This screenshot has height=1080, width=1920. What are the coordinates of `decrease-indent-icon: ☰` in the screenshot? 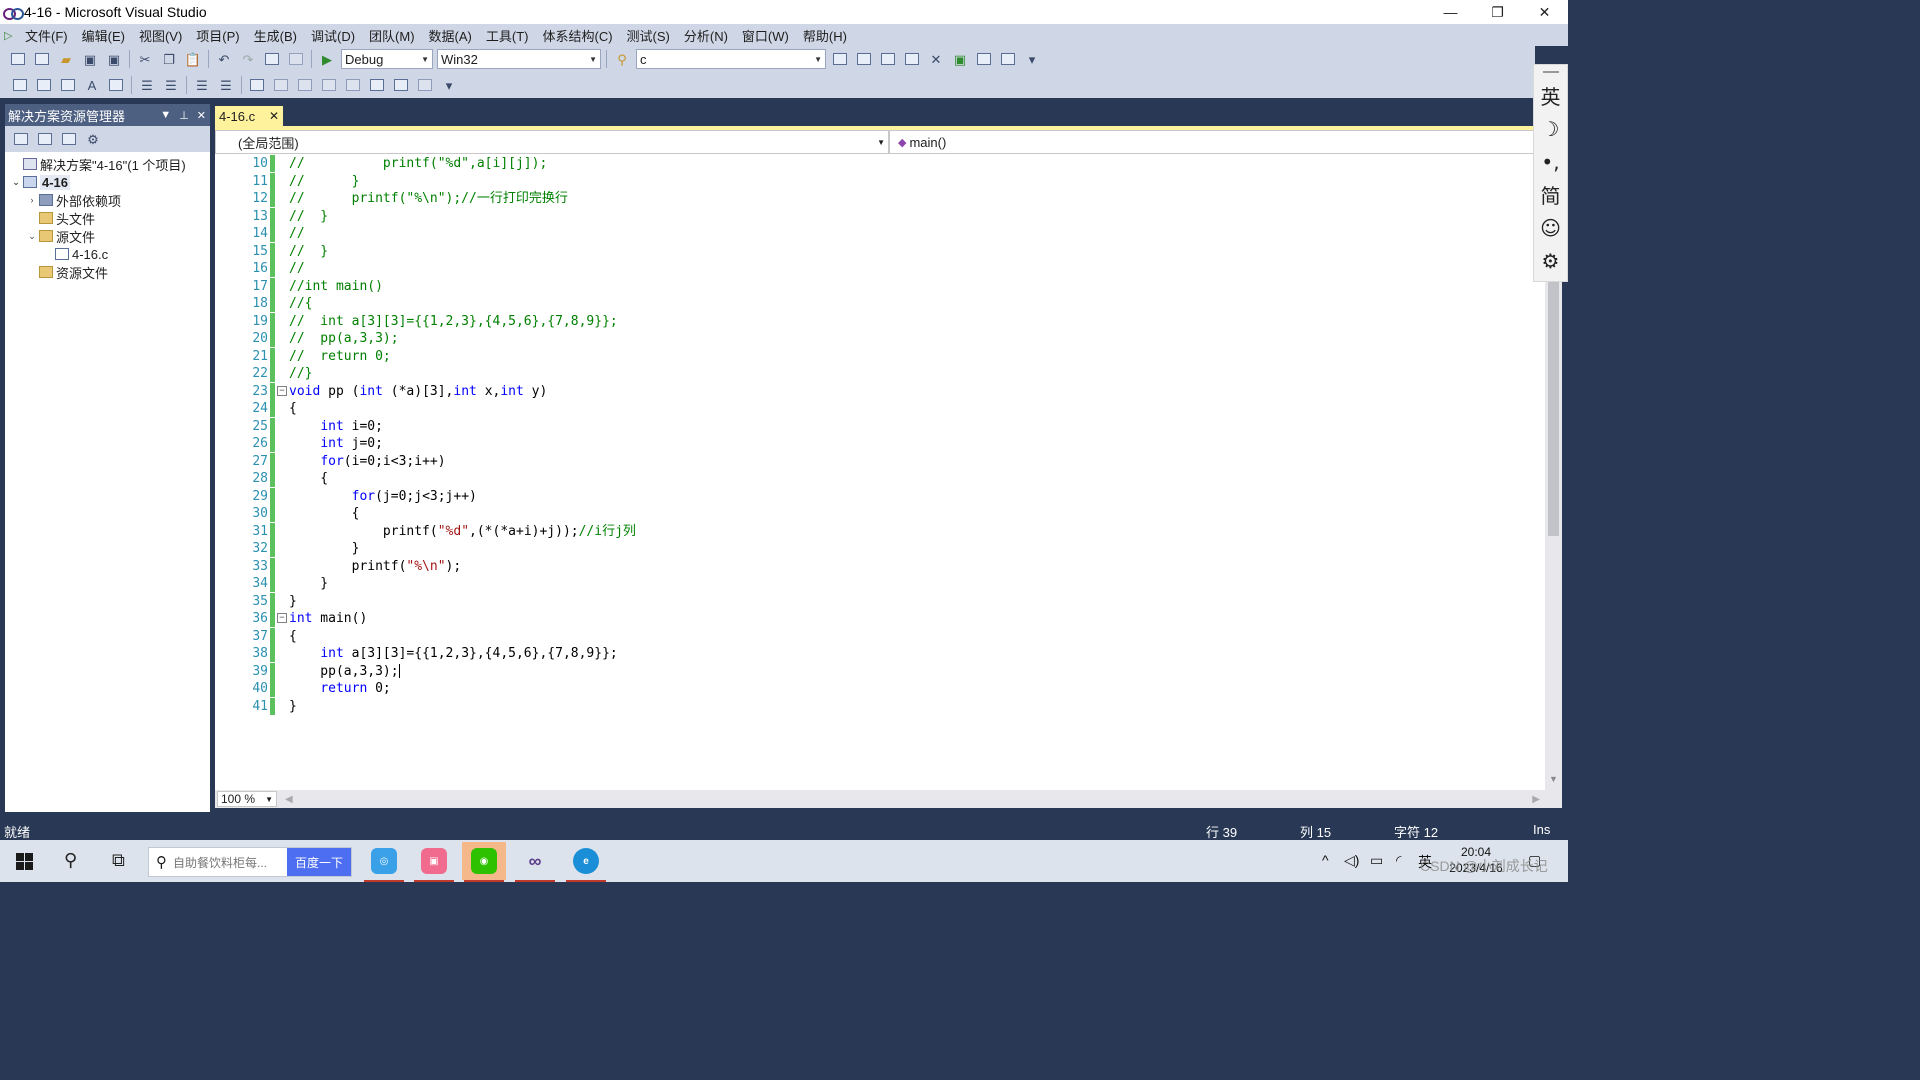 It's located at (147, 85).